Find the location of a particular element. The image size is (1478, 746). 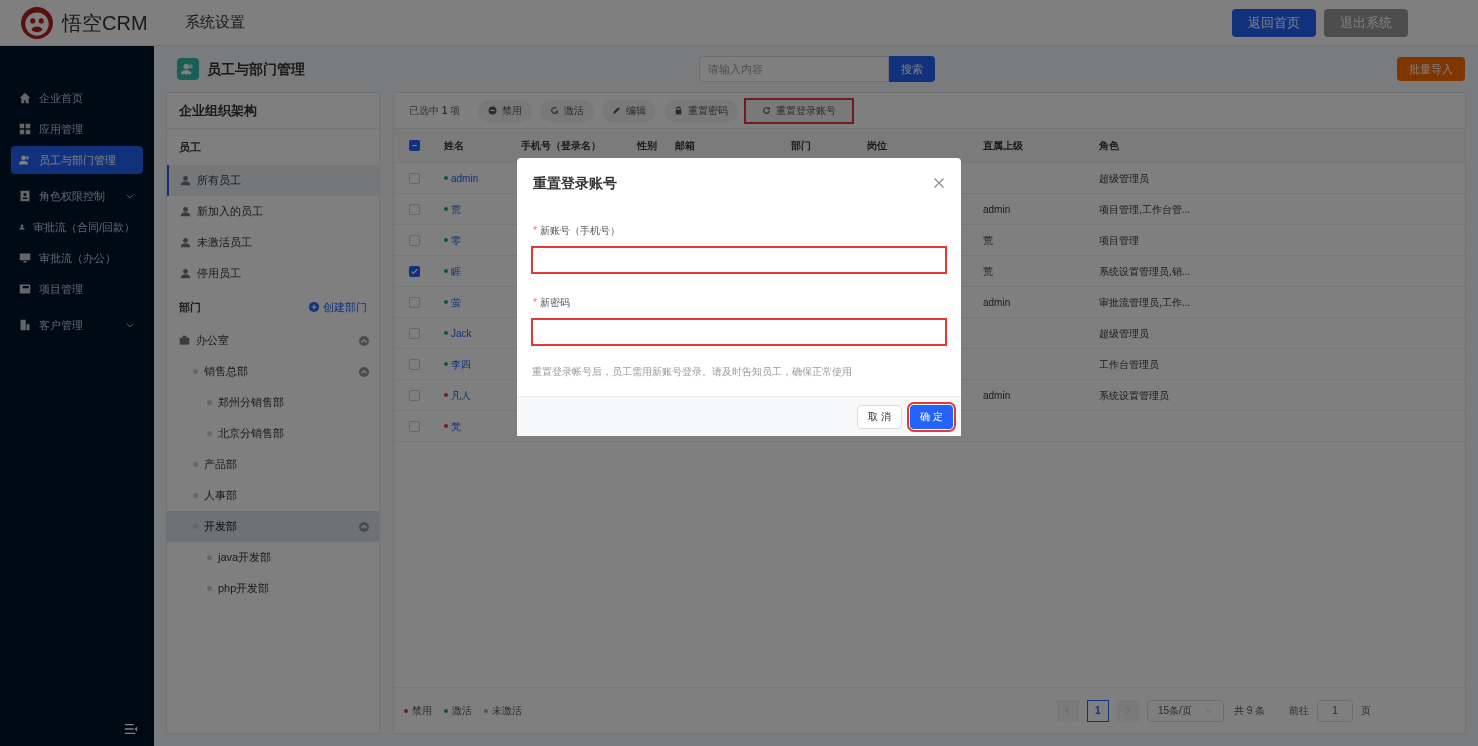

page-button: 1 is located at coordinates (1097, 710).